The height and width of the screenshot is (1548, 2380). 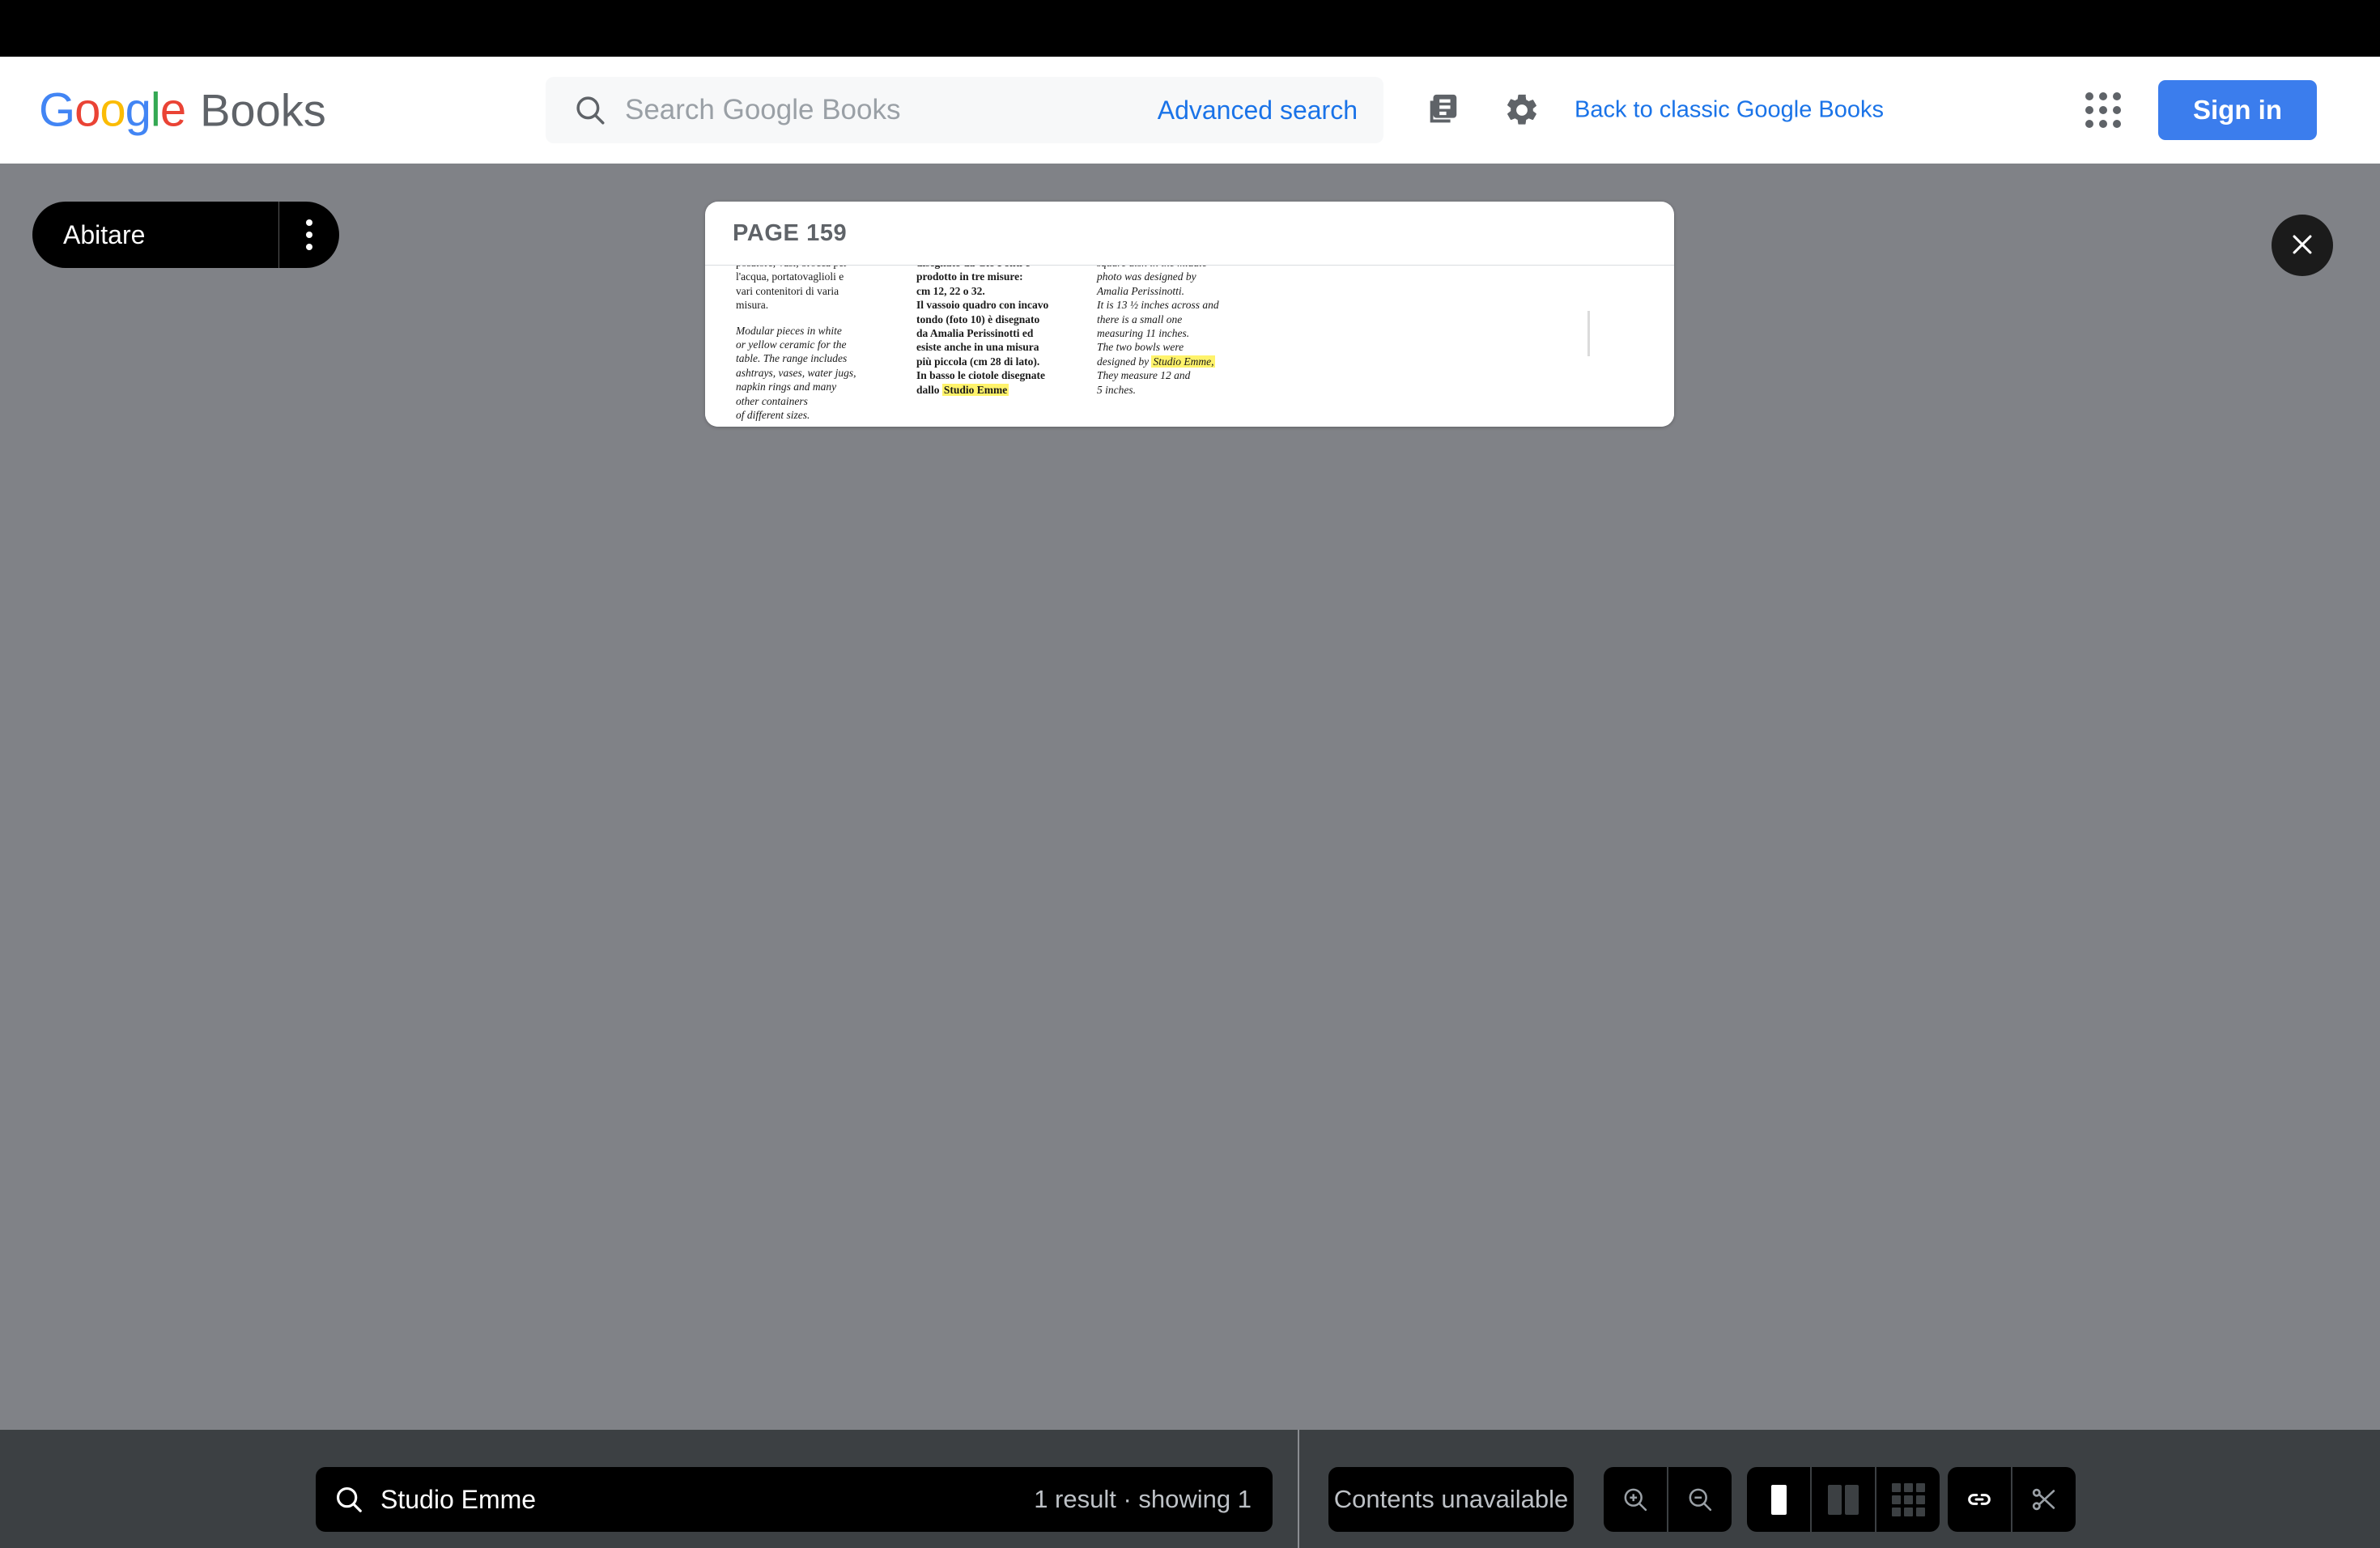 I want to click on snippet-line: napkin rings and many, so click(x=787, y=387).